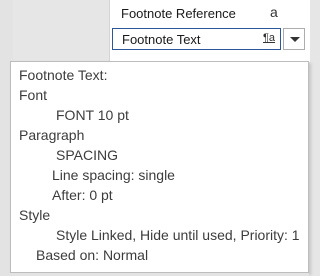 This screenshot has width=320, height=276. Describe the element at coordinates (294, 39) in the screenshot. I see `style-options-dropdown-button` at that location.